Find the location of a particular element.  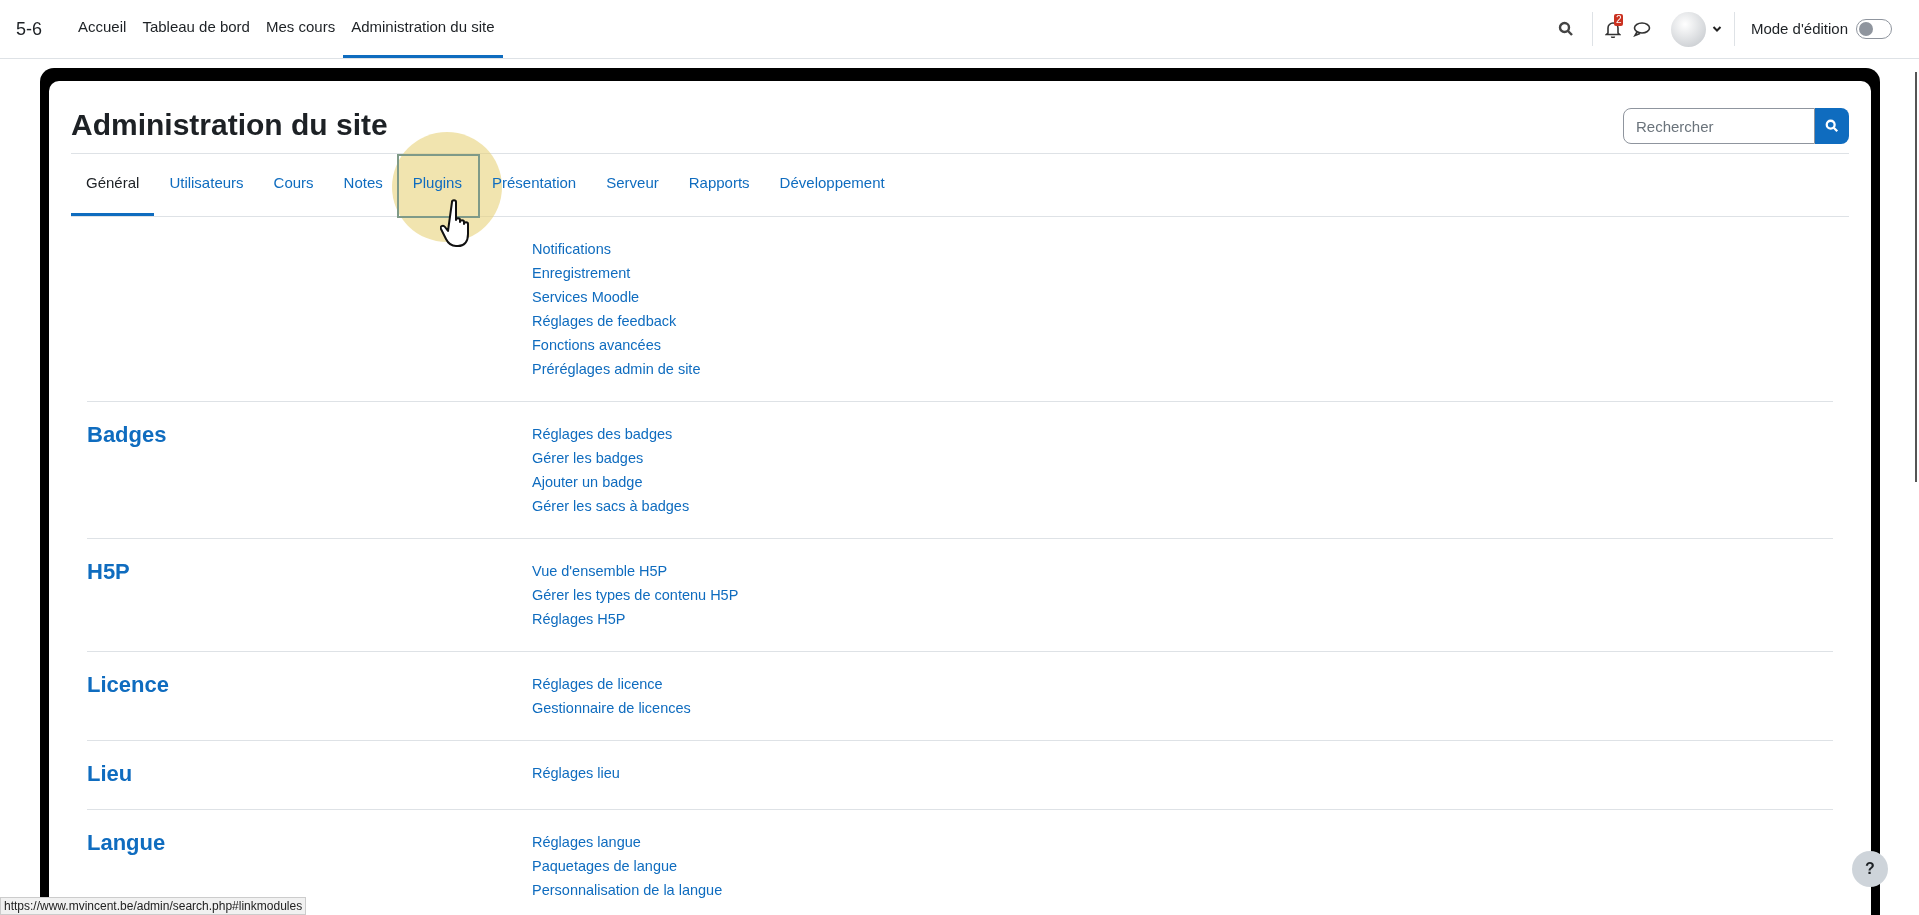

admin-link: Réglages de licence is located at coordinates (597, 683).